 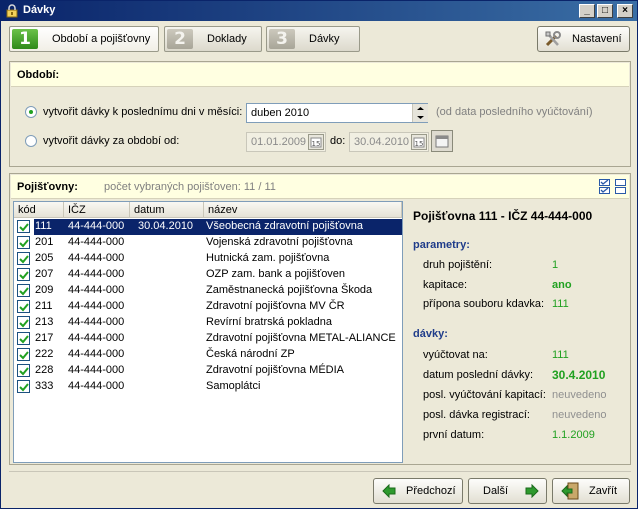 I want to click on step-period-insurers: 1 Období a pojišťovny, so click(x=84, y=39).